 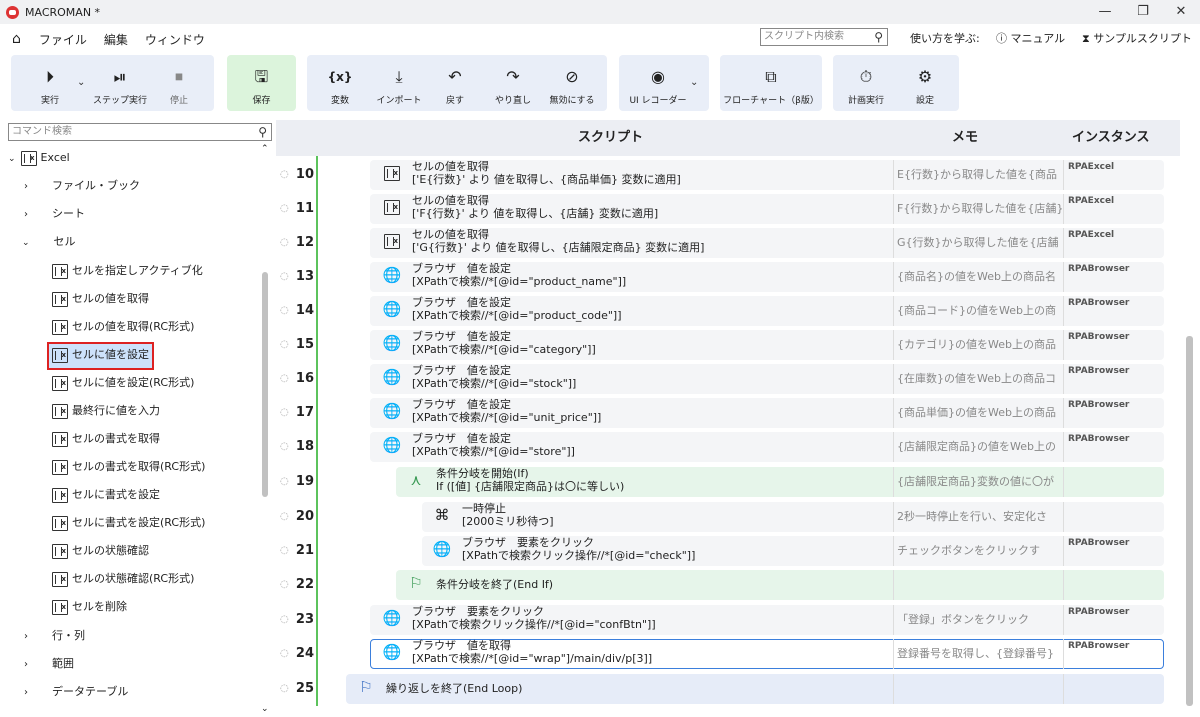 What do you see at coordinates (978, 379) in the screenshot?
I see `memo-cell: {在庫数}の値をWeb上の商品コ` at bounding box center [978, 379].